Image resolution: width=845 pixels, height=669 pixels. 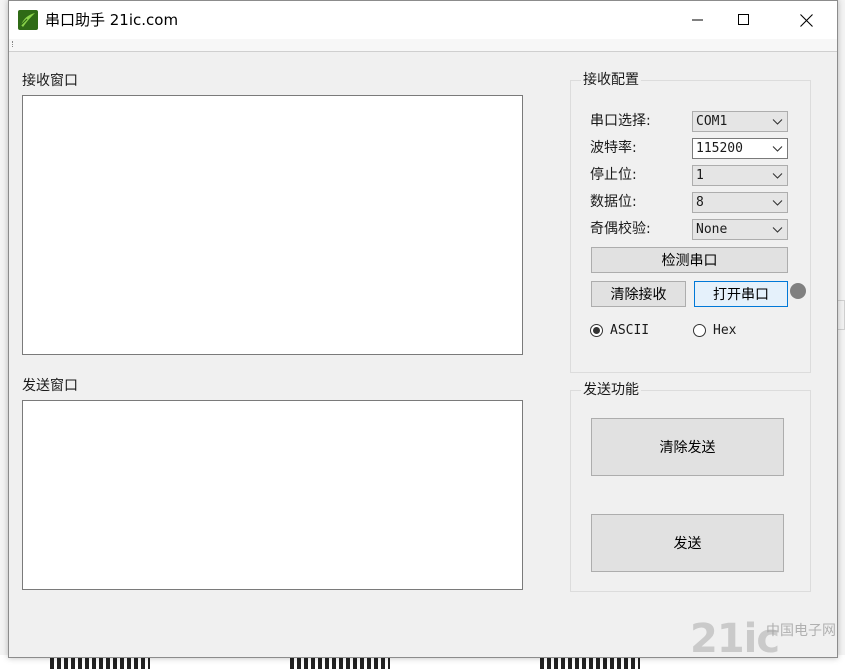 I want to click on window-title: 串口助手 21ic.com, so click(x=112, y=20).